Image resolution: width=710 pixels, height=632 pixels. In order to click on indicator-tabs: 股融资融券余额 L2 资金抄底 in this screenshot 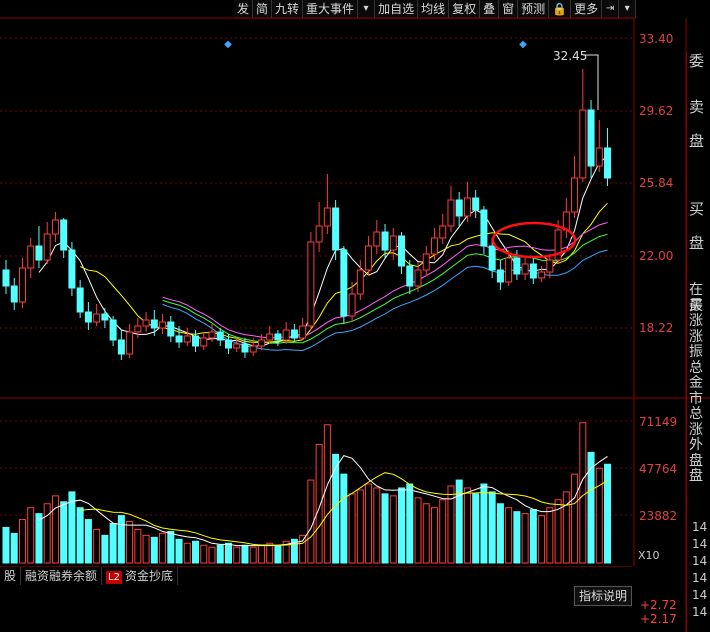, I will do `click(316, 575)`.